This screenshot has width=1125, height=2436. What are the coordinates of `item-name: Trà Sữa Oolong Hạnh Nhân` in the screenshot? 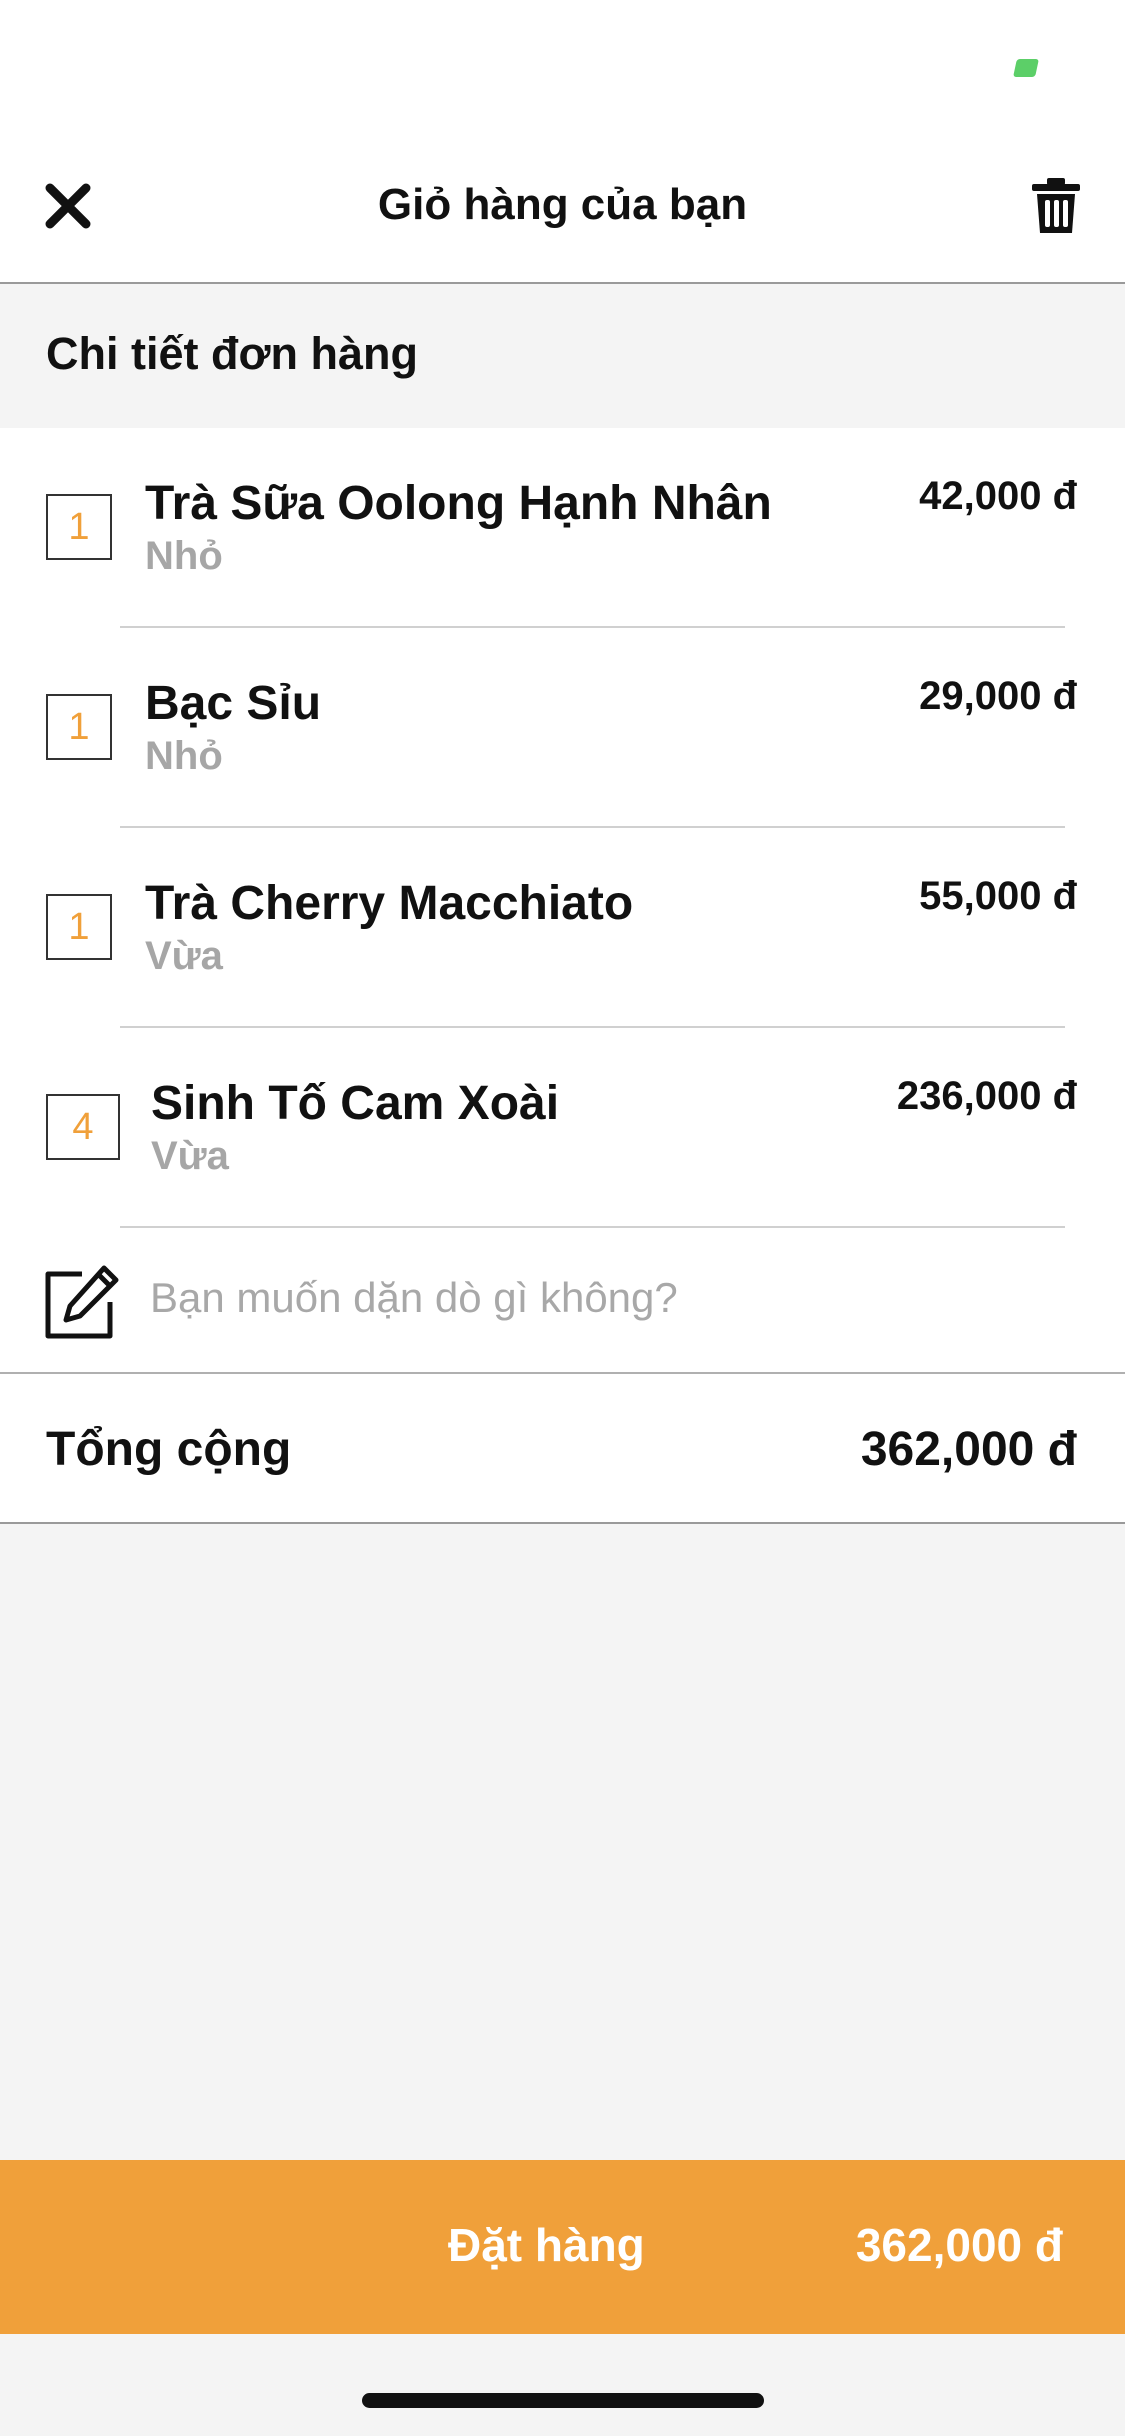 It's located at (458, 503).